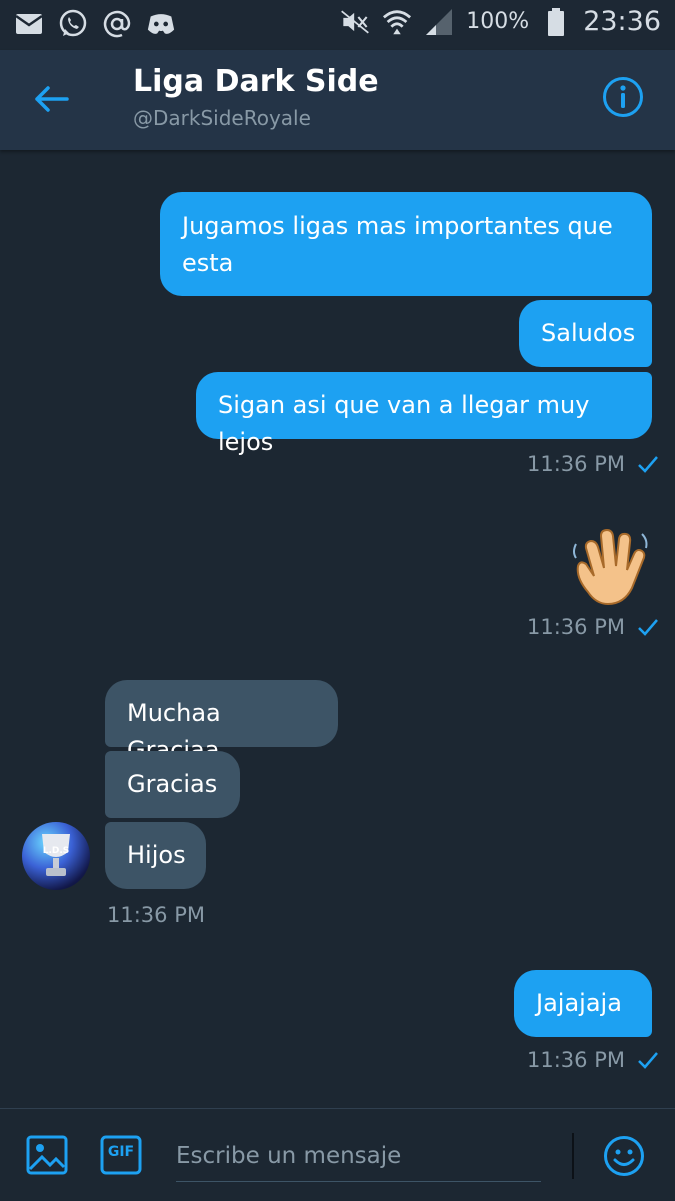 Image resolution: width=675 pixels, height=1201 pixels. Describe the element at coordinates (397, 22) in the screenshot. I see `wifi-icon` at that location.